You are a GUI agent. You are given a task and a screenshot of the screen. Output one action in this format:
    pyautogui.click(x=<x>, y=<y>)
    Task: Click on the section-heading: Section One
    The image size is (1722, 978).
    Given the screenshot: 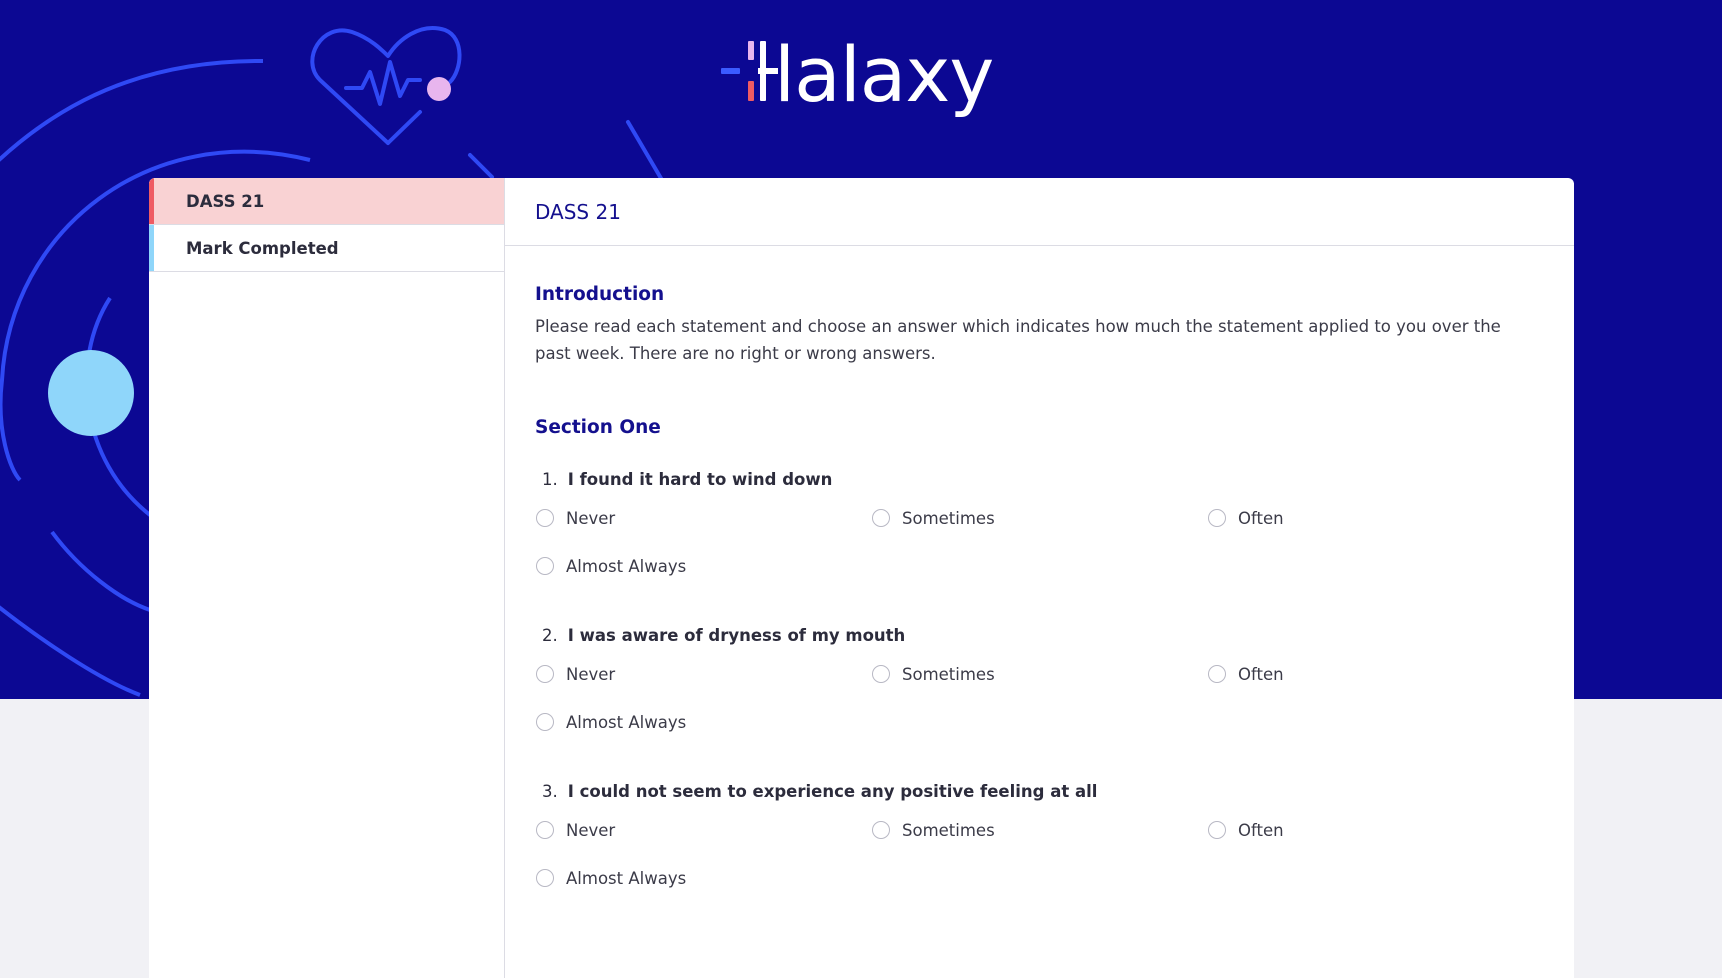 What is the action you would take?
    pyautogui.click(x=598, y=427)
    